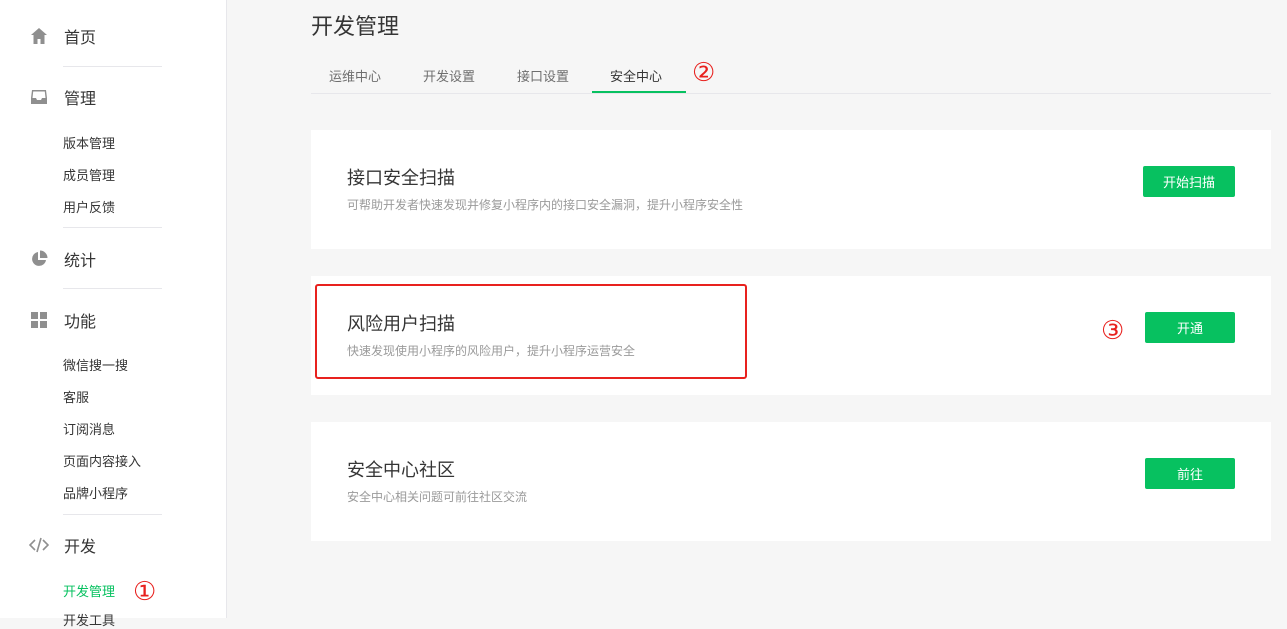  Describe the element at coordinates (437, 497) in the screenshot. I see `card-desc: 安全中心相关问题可前往社区交流` at that location.